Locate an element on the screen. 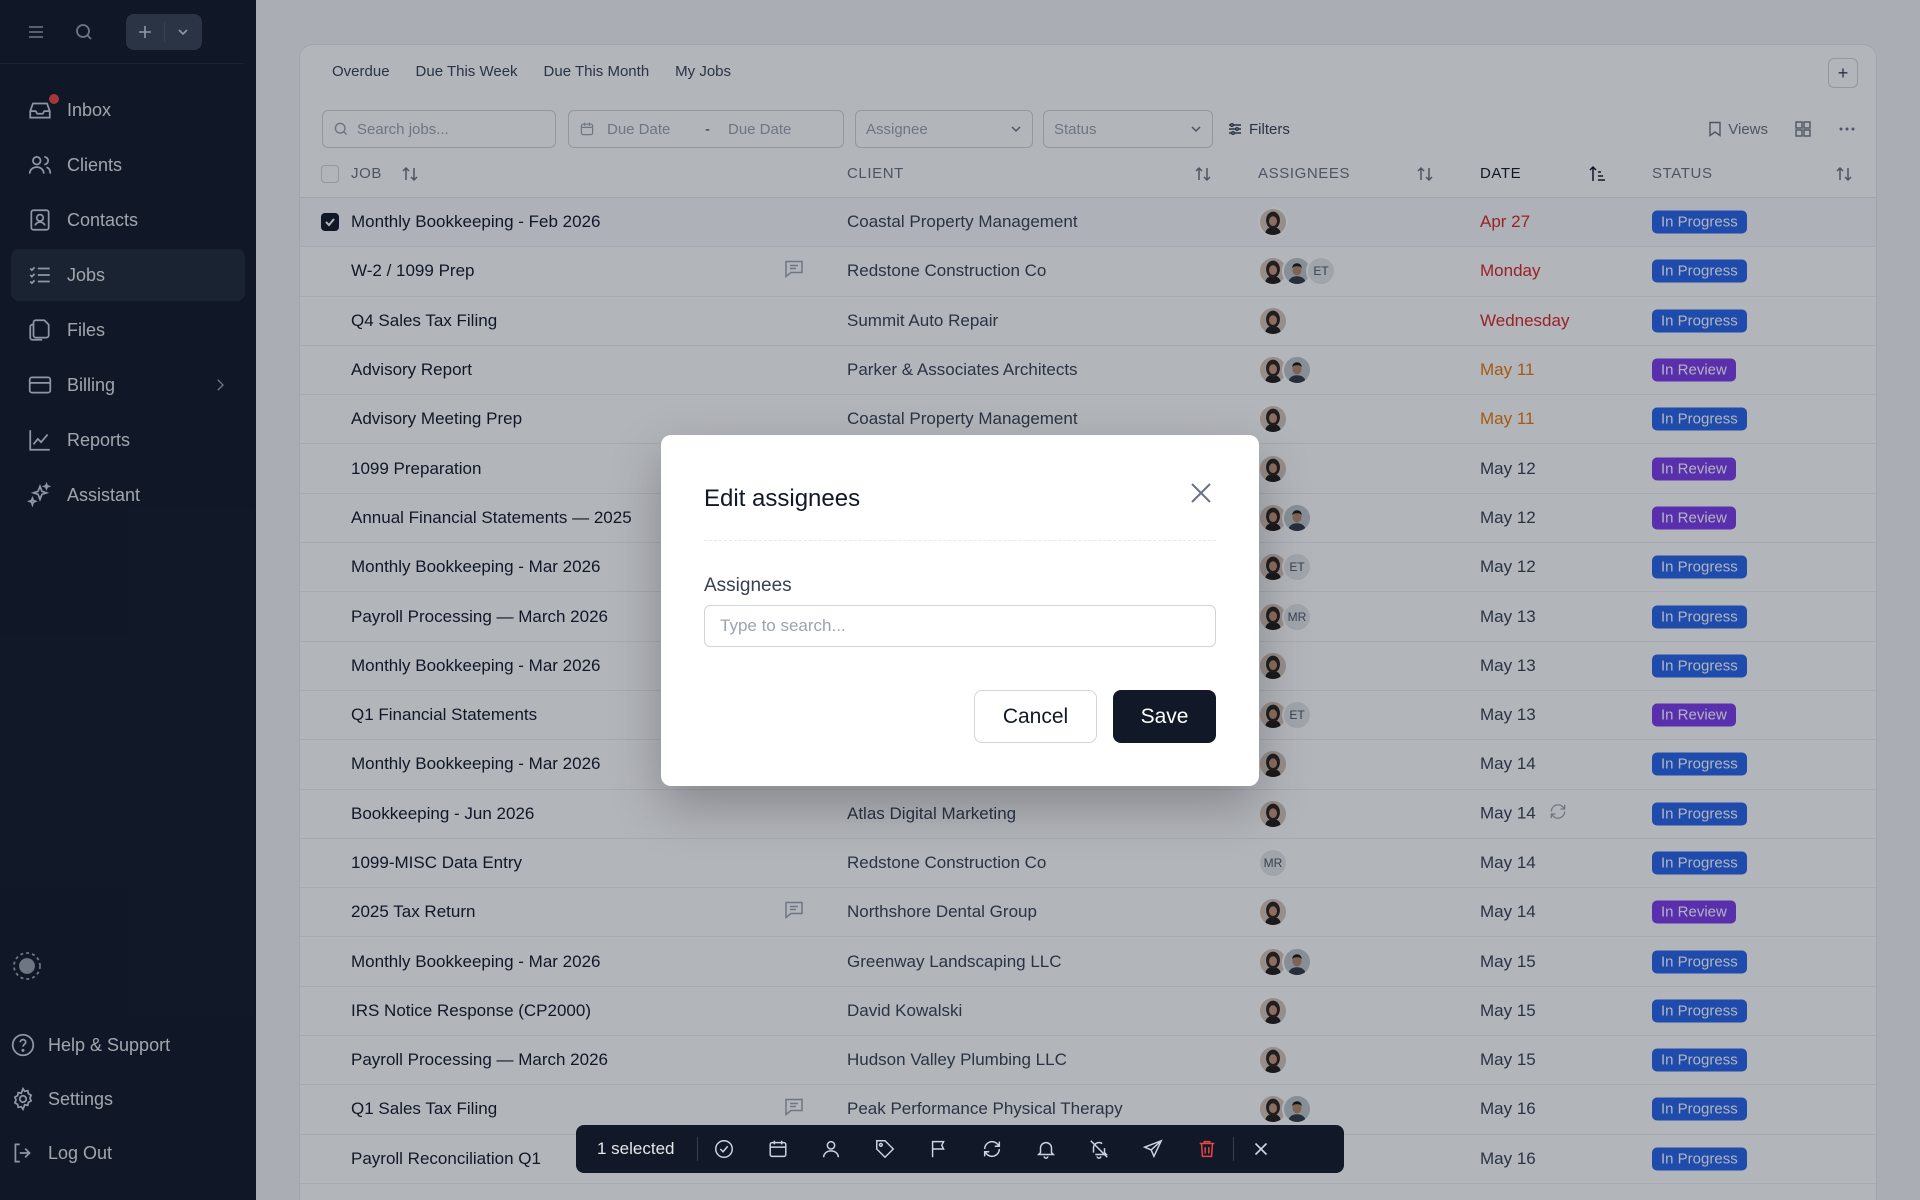  clear-selection-button is located at coordinates (1261, 1149).